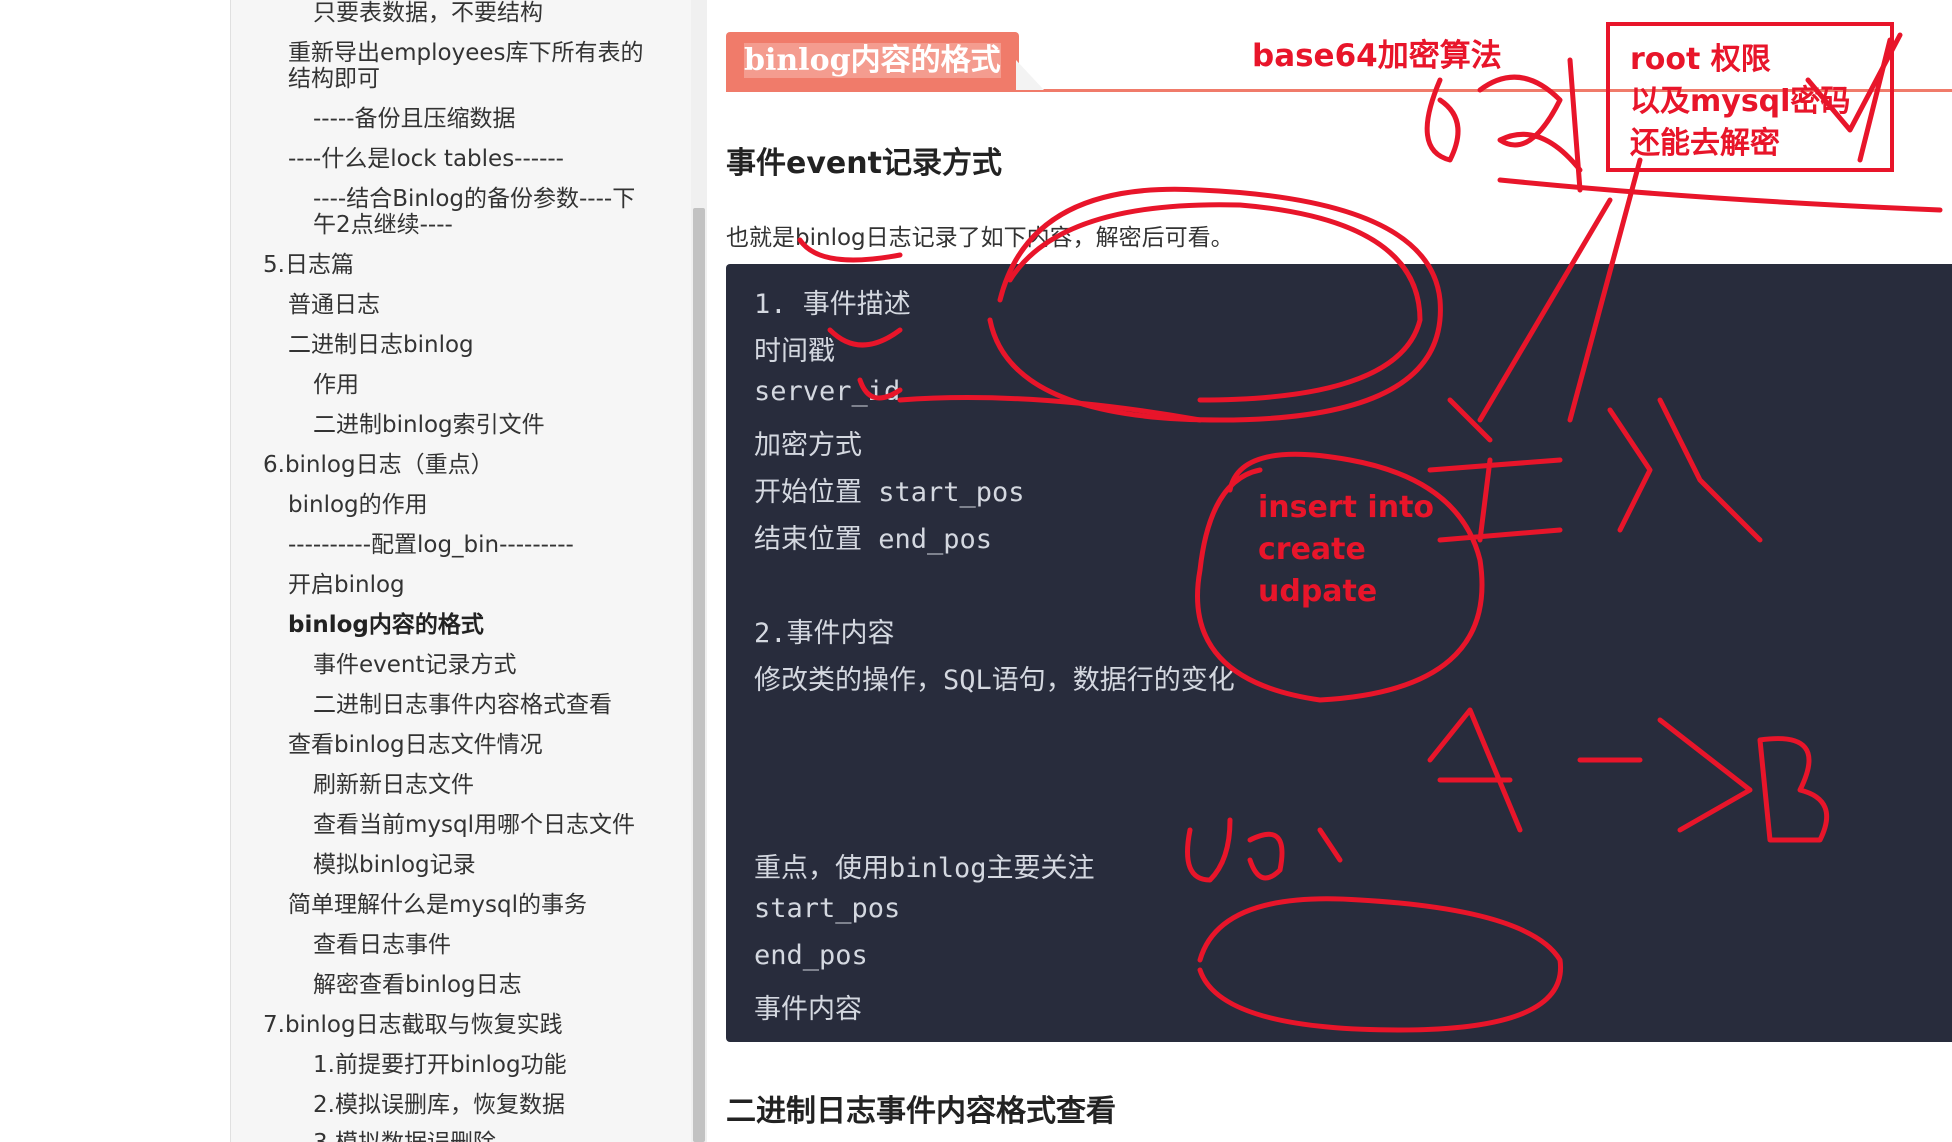 The height and width of the screenshot is (1142, 1952). I want to click on code-line: end_pos, so click(811, 955).